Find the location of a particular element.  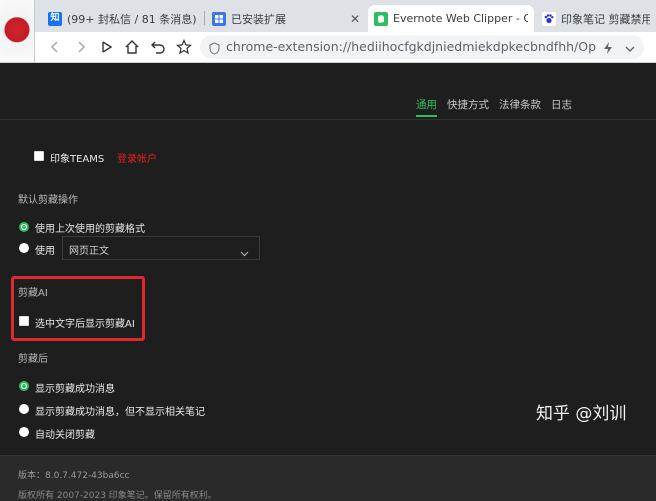

undo-close-tab-button is located at coordinates (158, 47).